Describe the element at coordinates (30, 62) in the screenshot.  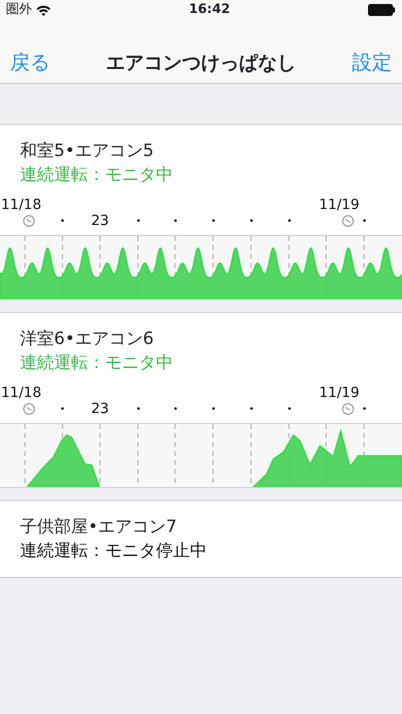
I see `back-button: 戻る` at that location.